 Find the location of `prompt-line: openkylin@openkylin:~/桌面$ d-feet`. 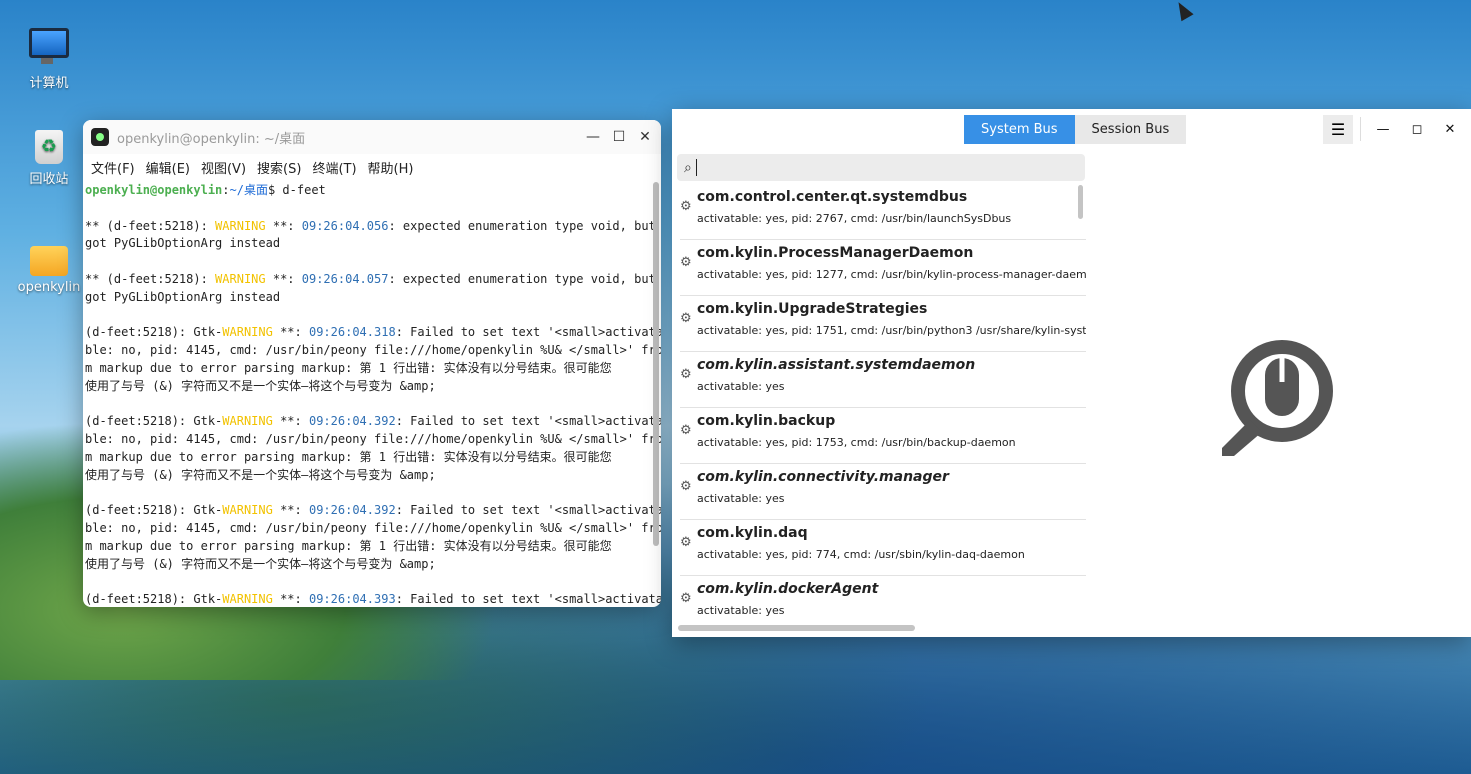

prompt-line: openkylin@openkylin:~/桌面$ d-feet is located at coordinates (205, 190).